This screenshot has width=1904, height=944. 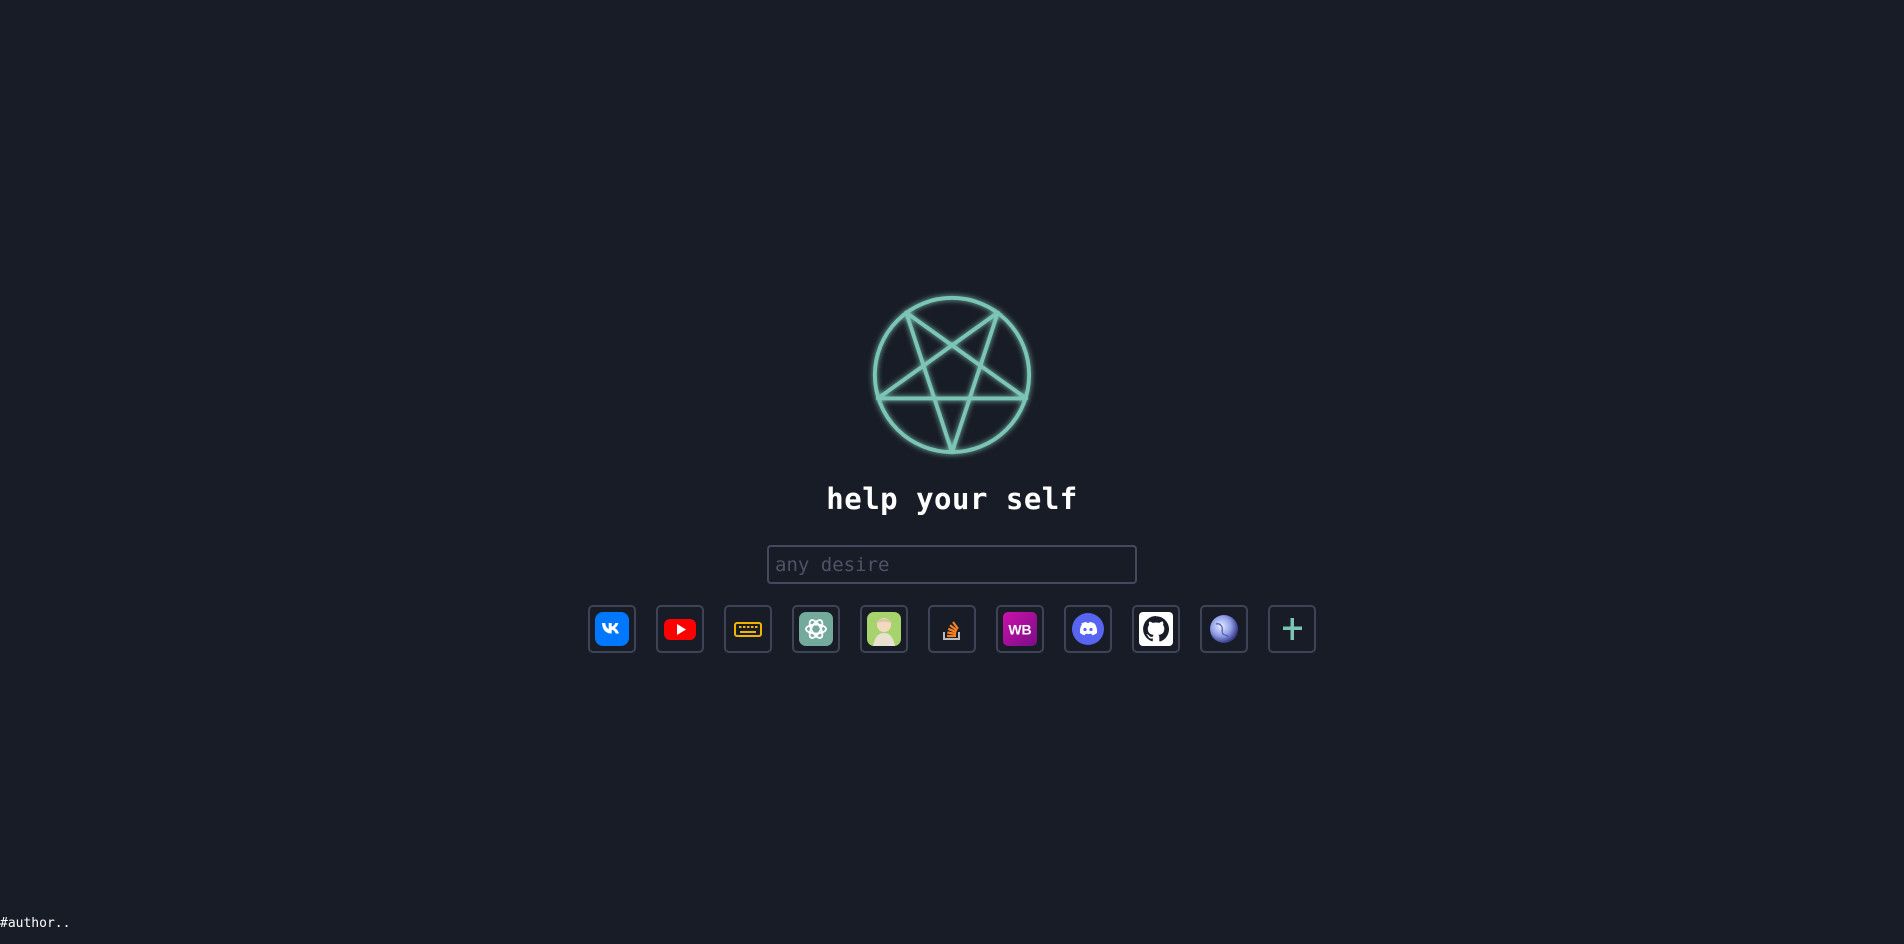 I want to click on page-title: help your self, so click(x=952, y=499).